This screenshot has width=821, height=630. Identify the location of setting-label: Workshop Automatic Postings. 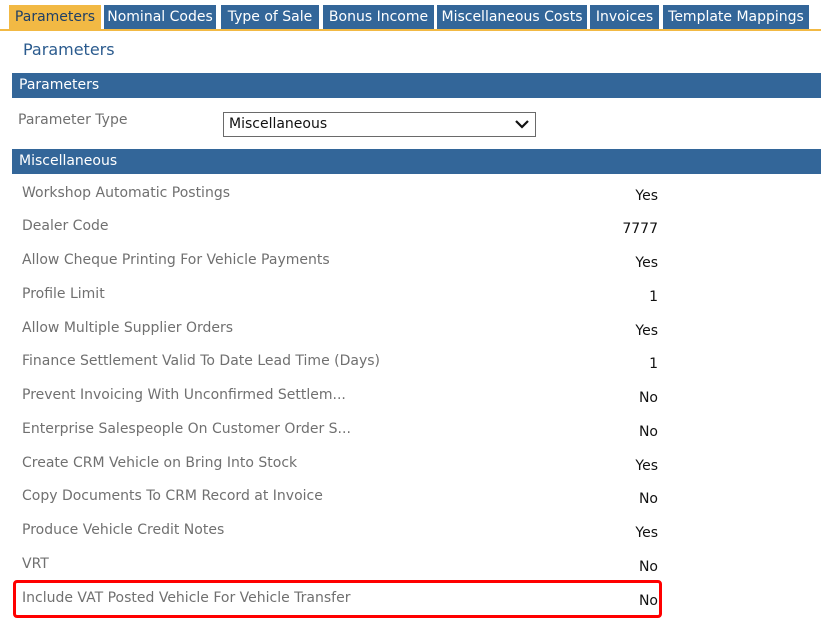
(126, 193).